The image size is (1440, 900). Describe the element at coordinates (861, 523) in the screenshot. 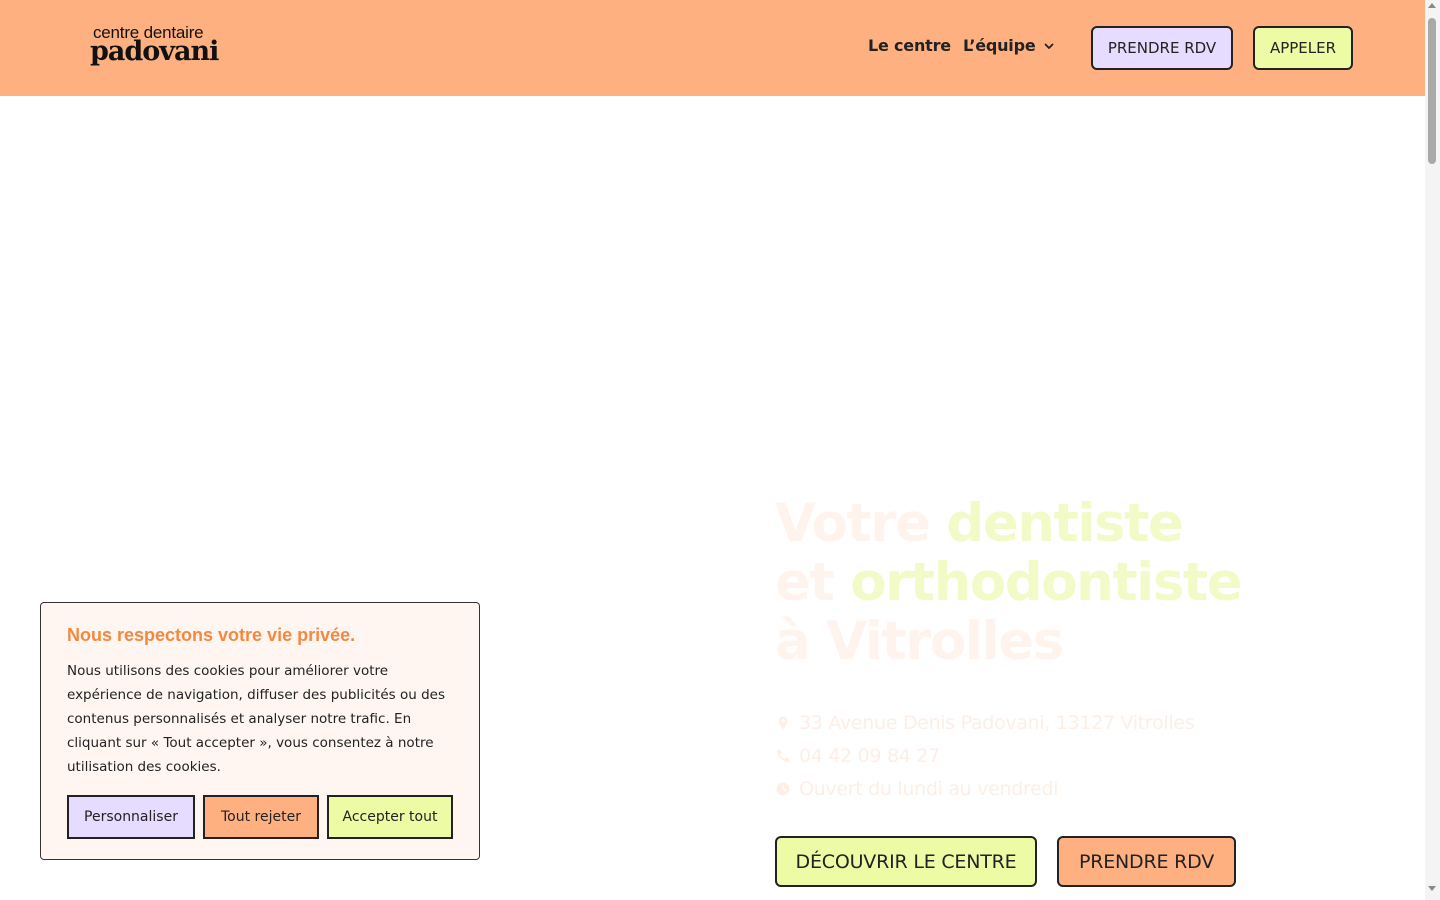

I see `hero-title-votre: Votre` at that location.